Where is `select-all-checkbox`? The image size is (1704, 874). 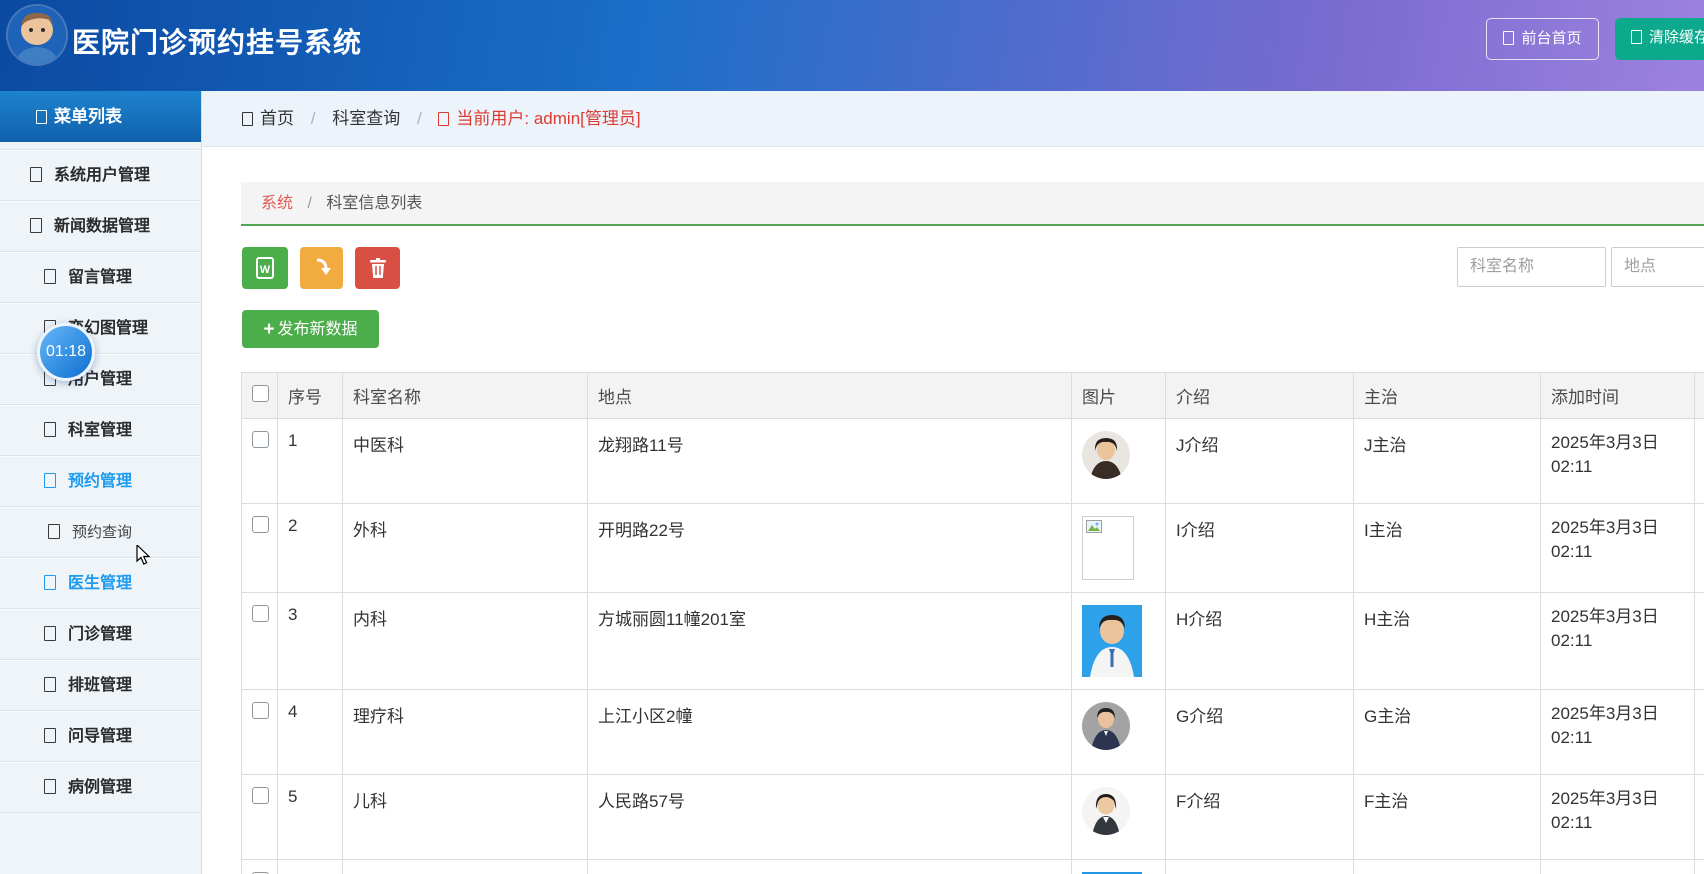
select-all-checkbox is located at coordinates (260, 393).